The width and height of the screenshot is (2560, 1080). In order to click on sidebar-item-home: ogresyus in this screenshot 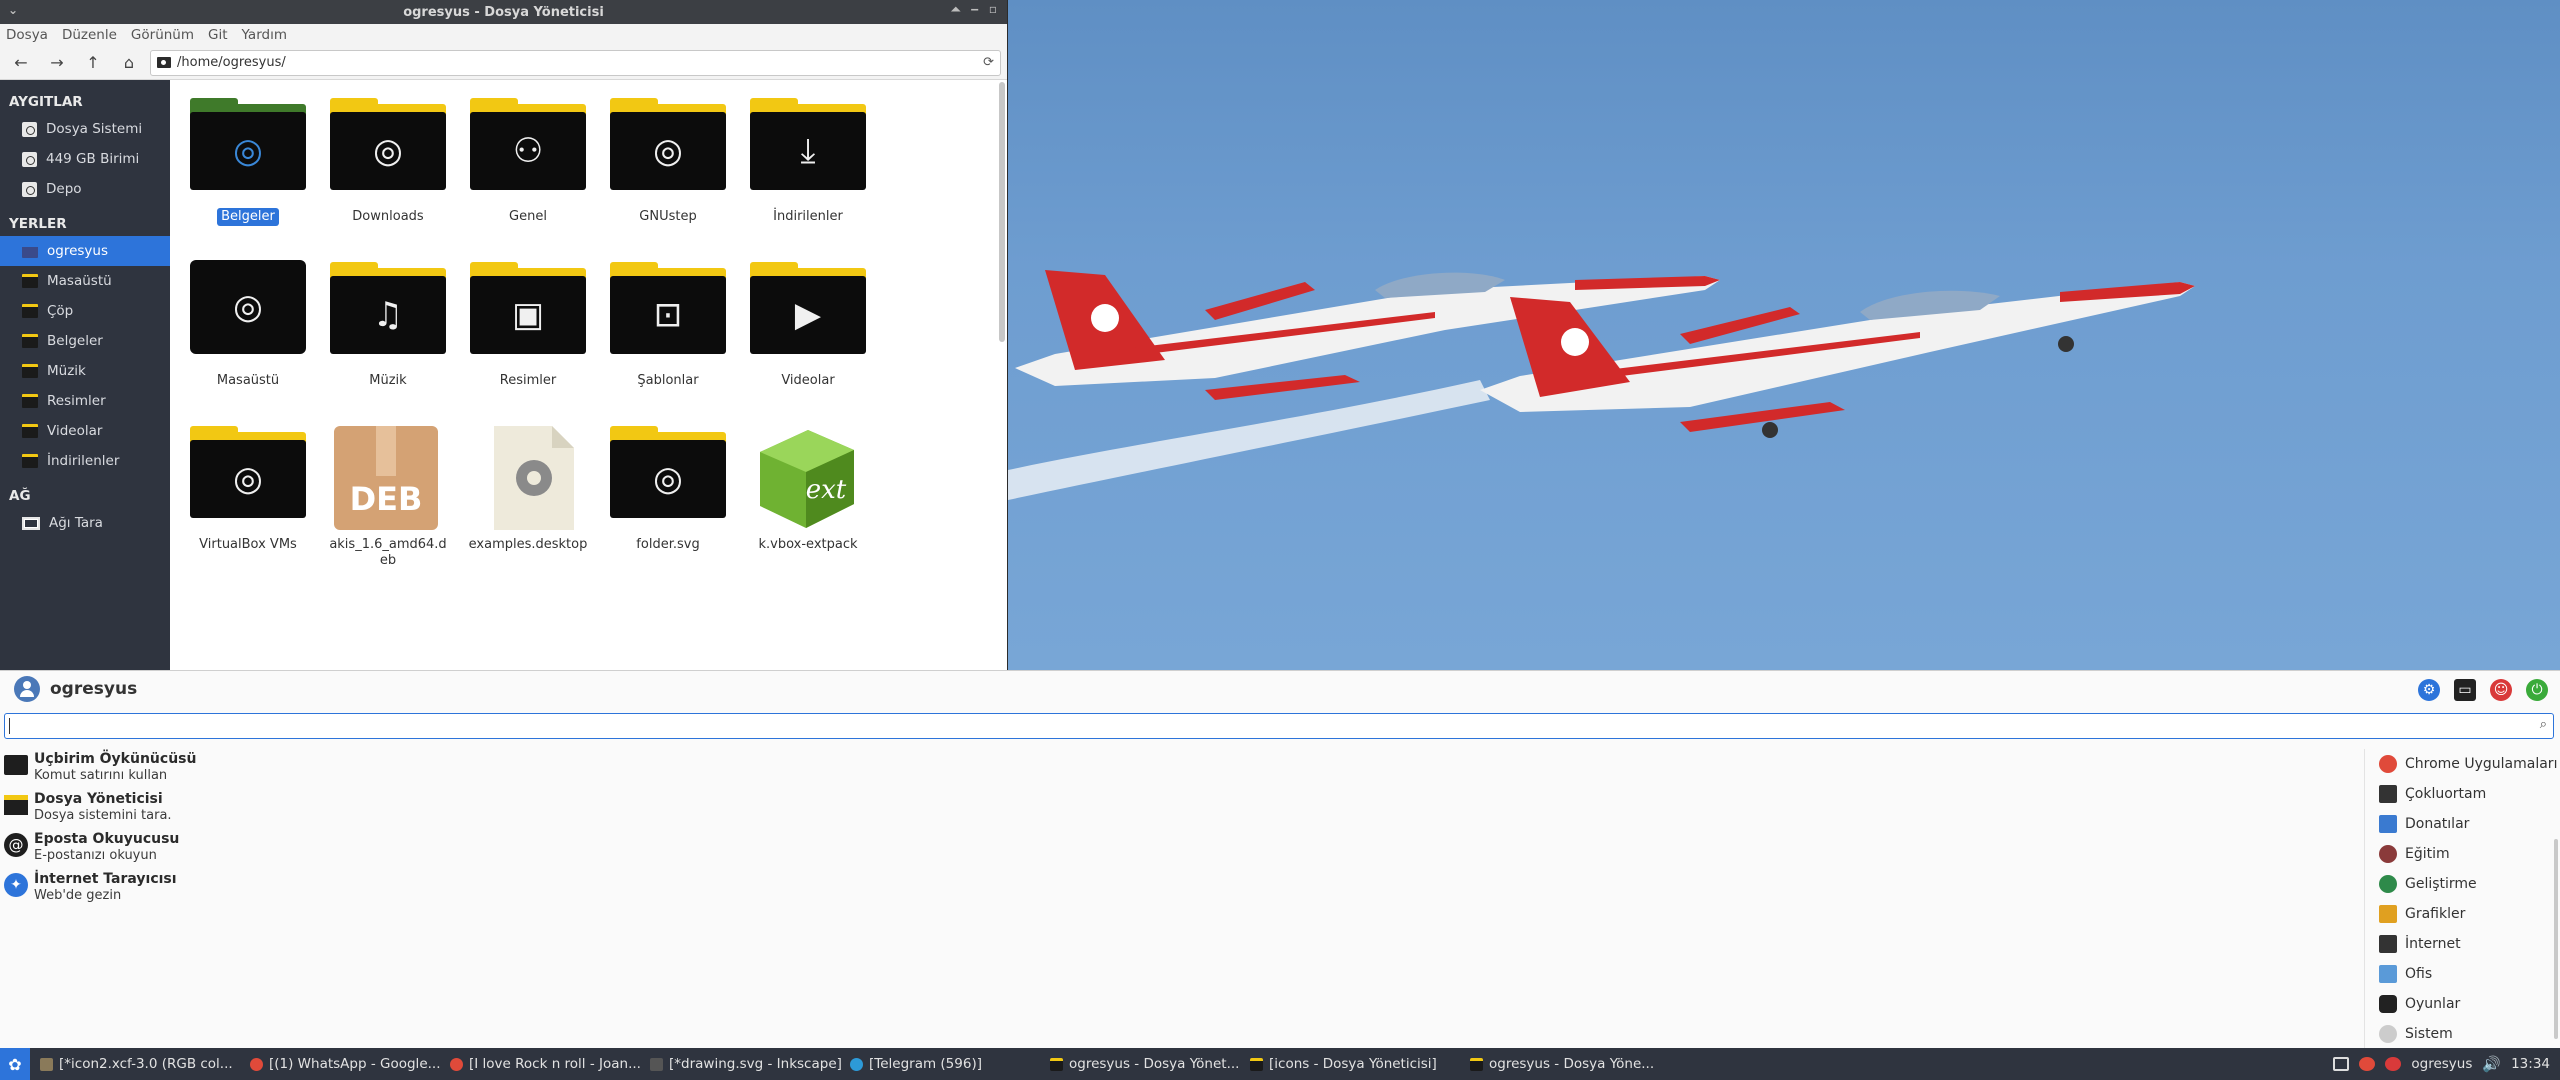, I will do `click(85, 251)`.